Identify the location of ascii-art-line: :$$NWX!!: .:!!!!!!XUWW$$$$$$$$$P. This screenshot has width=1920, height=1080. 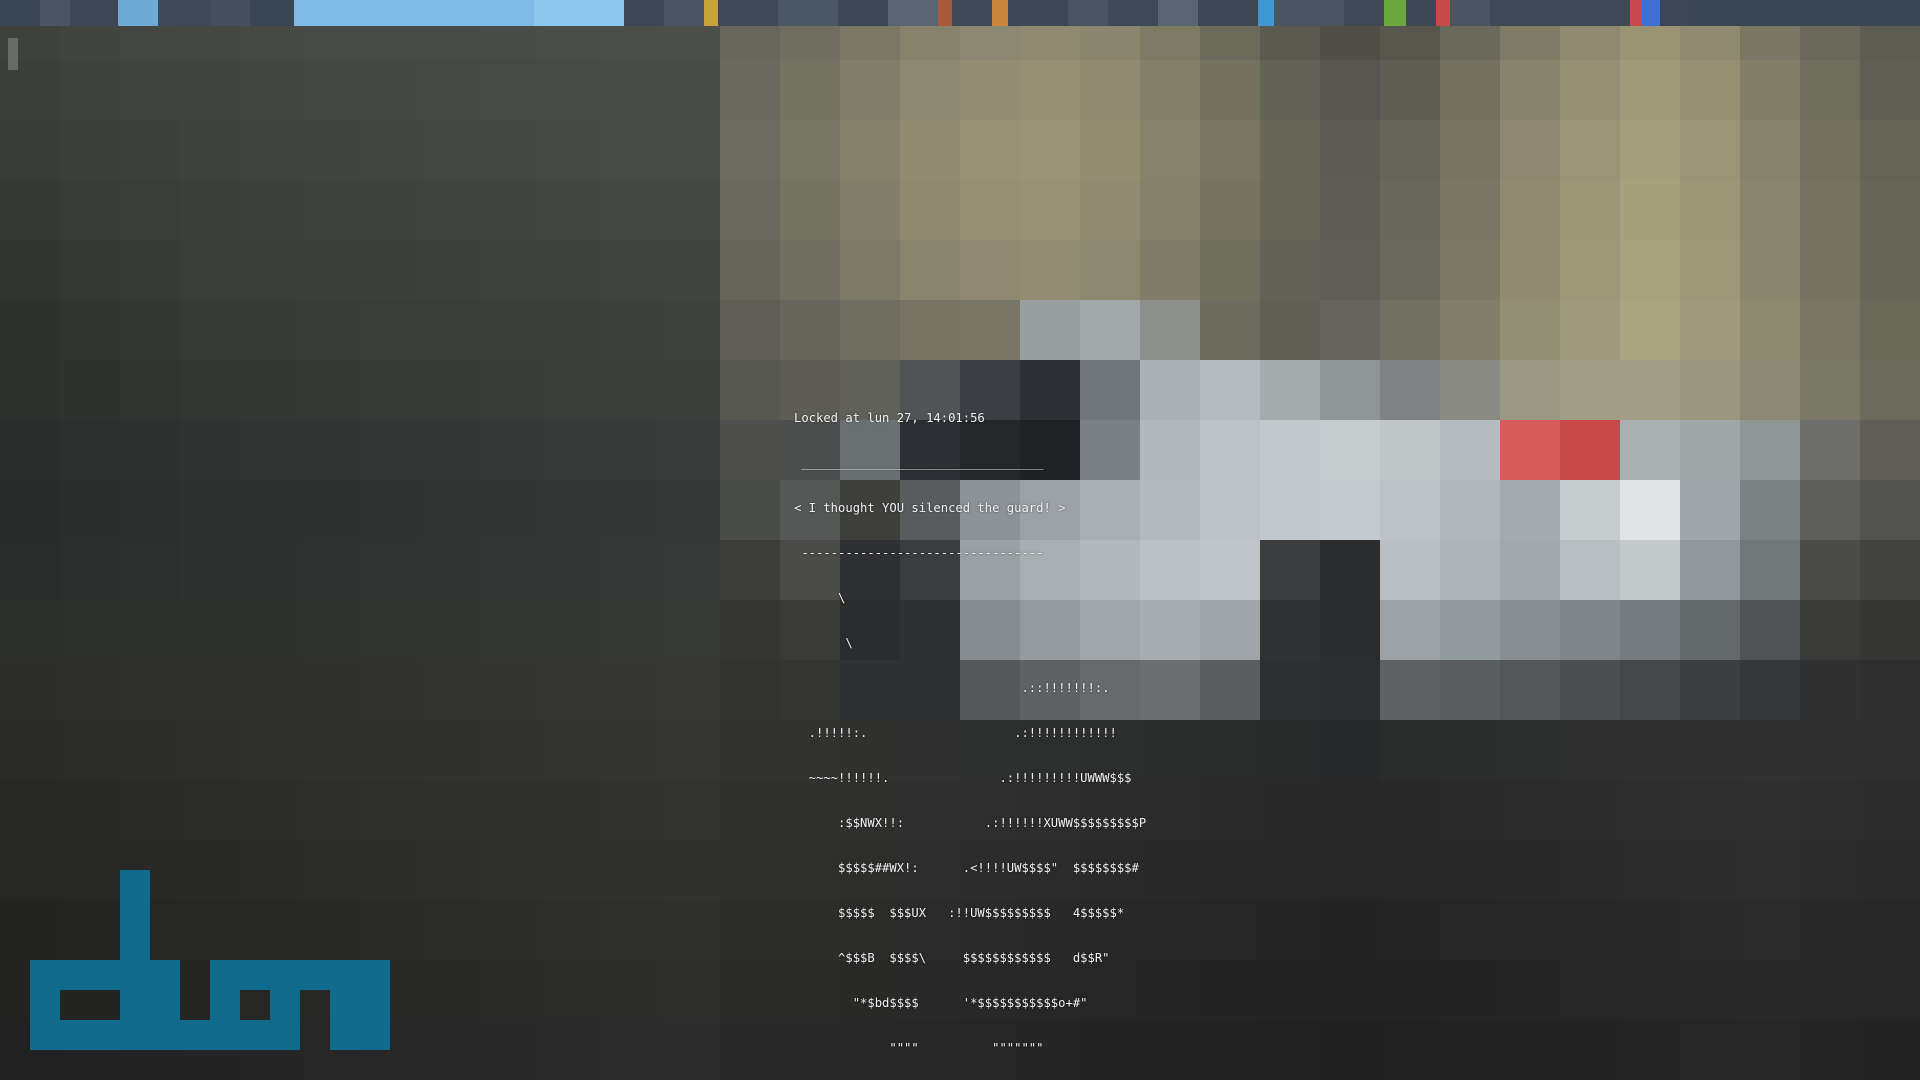
(970, 823).